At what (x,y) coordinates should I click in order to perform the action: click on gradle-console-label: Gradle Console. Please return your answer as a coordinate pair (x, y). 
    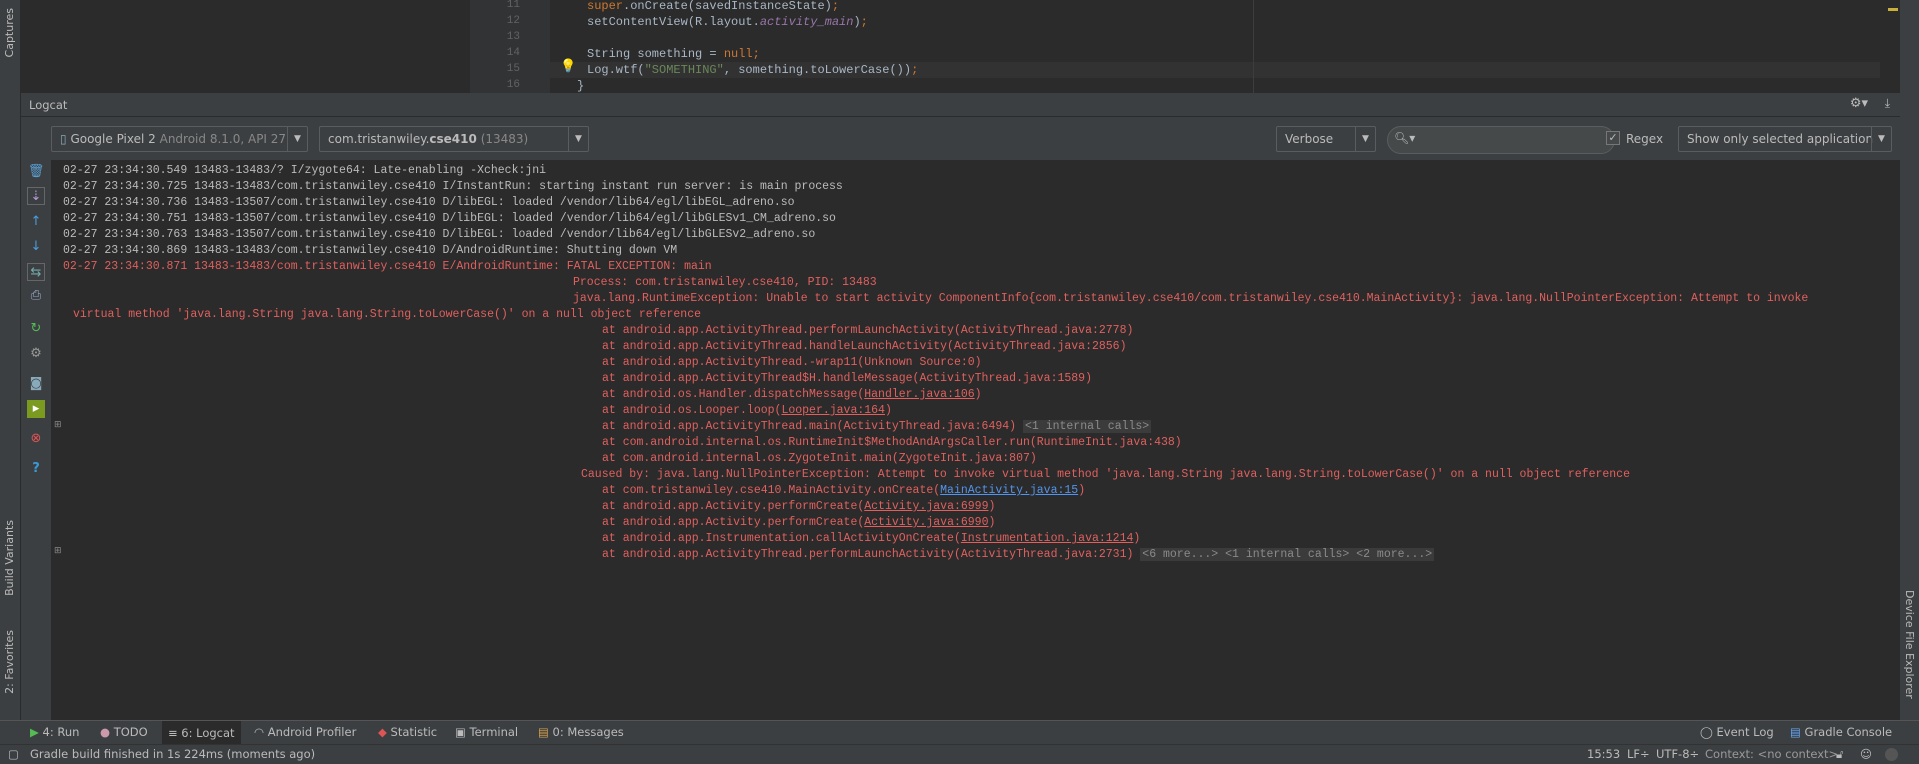
    Looking at the image, I should click on (1848, 732).